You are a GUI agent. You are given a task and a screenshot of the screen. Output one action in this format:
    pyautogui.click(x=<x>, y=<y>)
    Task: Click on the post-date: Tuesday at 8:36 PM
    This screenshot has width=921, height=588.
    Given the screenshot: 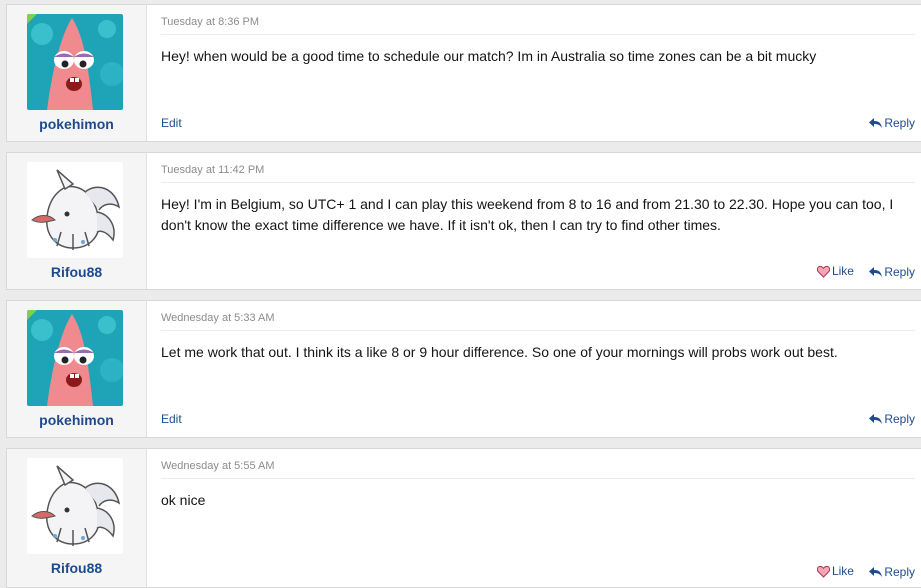 What is the action you would take?
    pyautogui.click(x=210, y=22)
    